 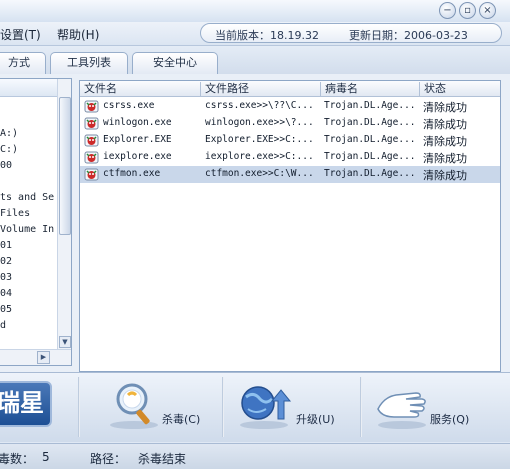 I want to click on version-info: 当前版本：18.19.32 更新日期：2006-03-23, so click(x=351, y=33).